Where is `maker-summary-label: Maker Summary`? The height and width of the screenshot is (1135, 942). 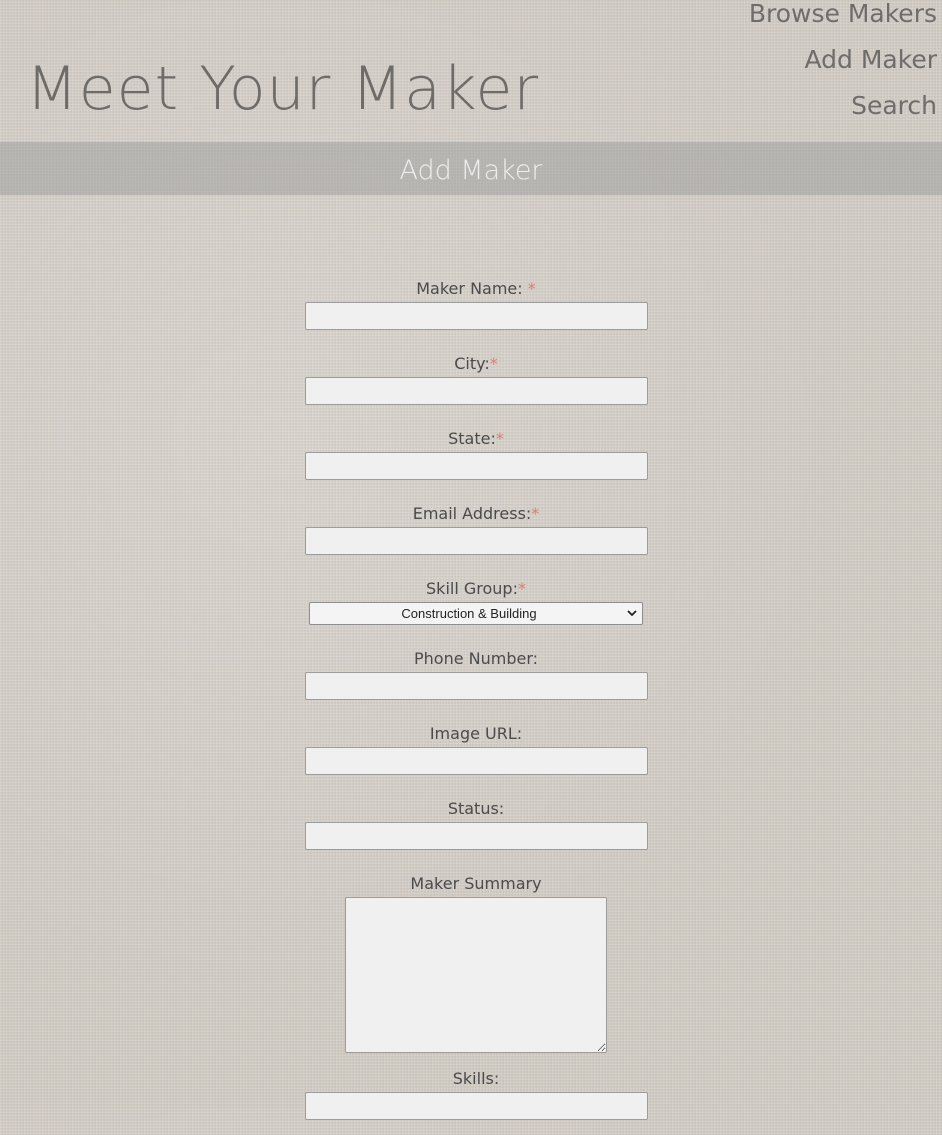 maker-summary-label: Maker Summary is located at coordinates (476, 883).